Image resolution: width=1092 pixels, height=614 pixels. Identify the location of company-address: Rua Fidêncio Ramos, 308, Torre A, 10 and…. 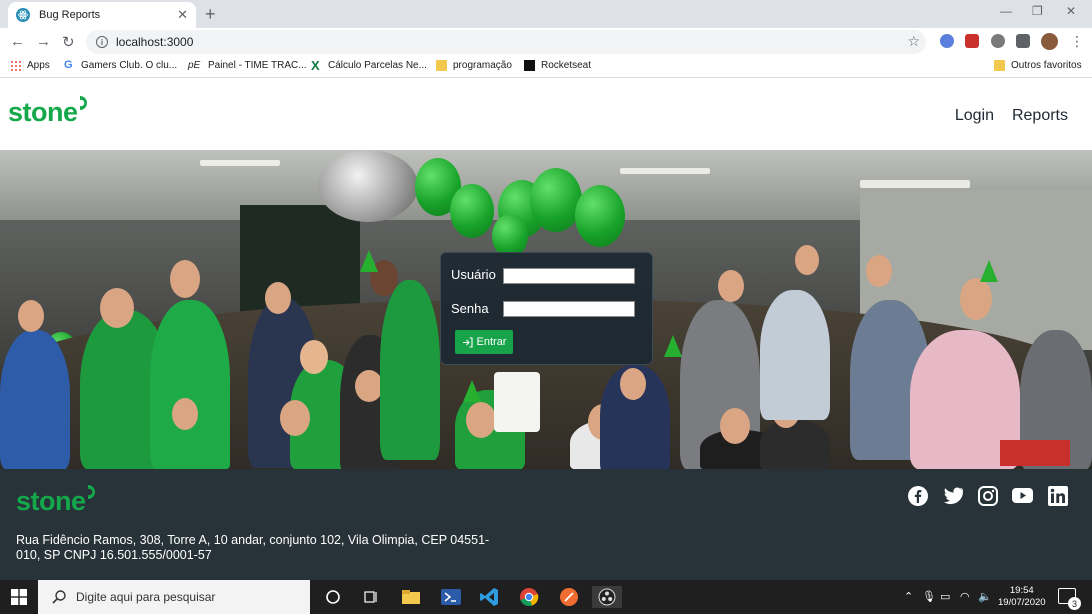
(253, 547).